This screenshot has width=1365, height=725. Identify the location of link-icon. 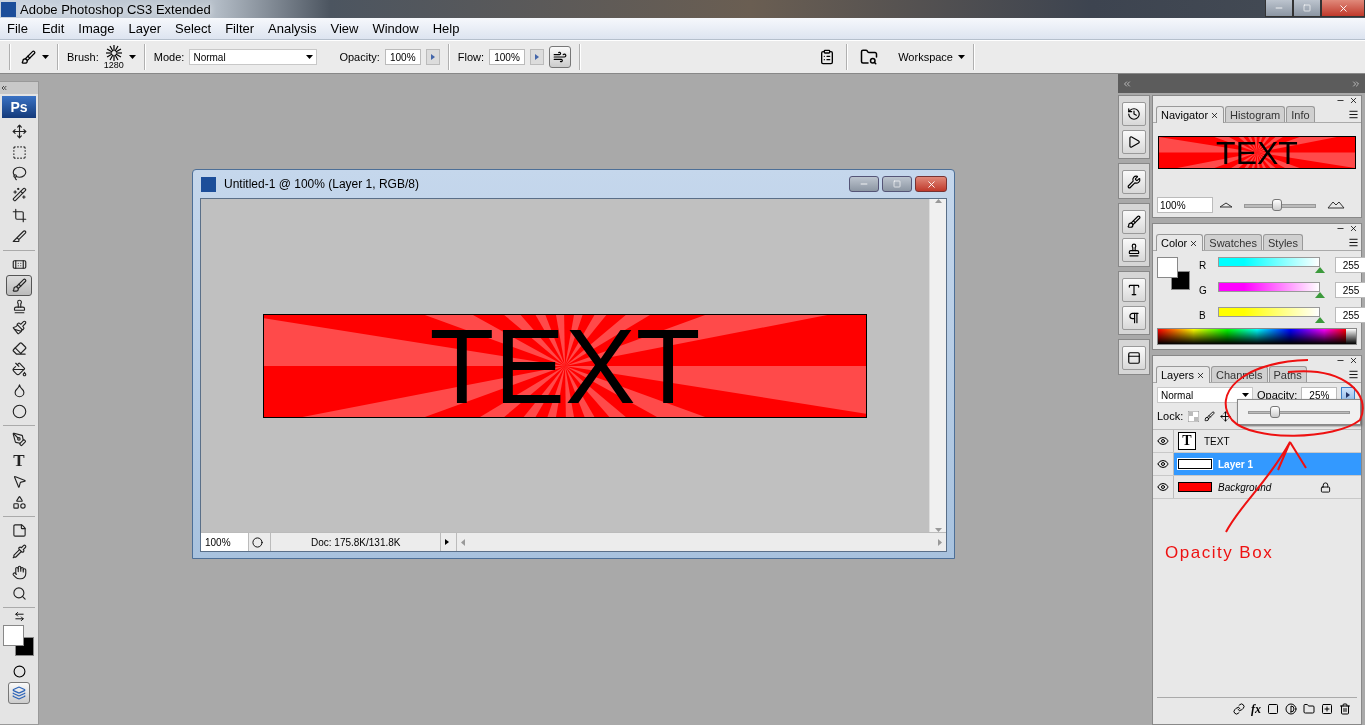
(1239, 709).